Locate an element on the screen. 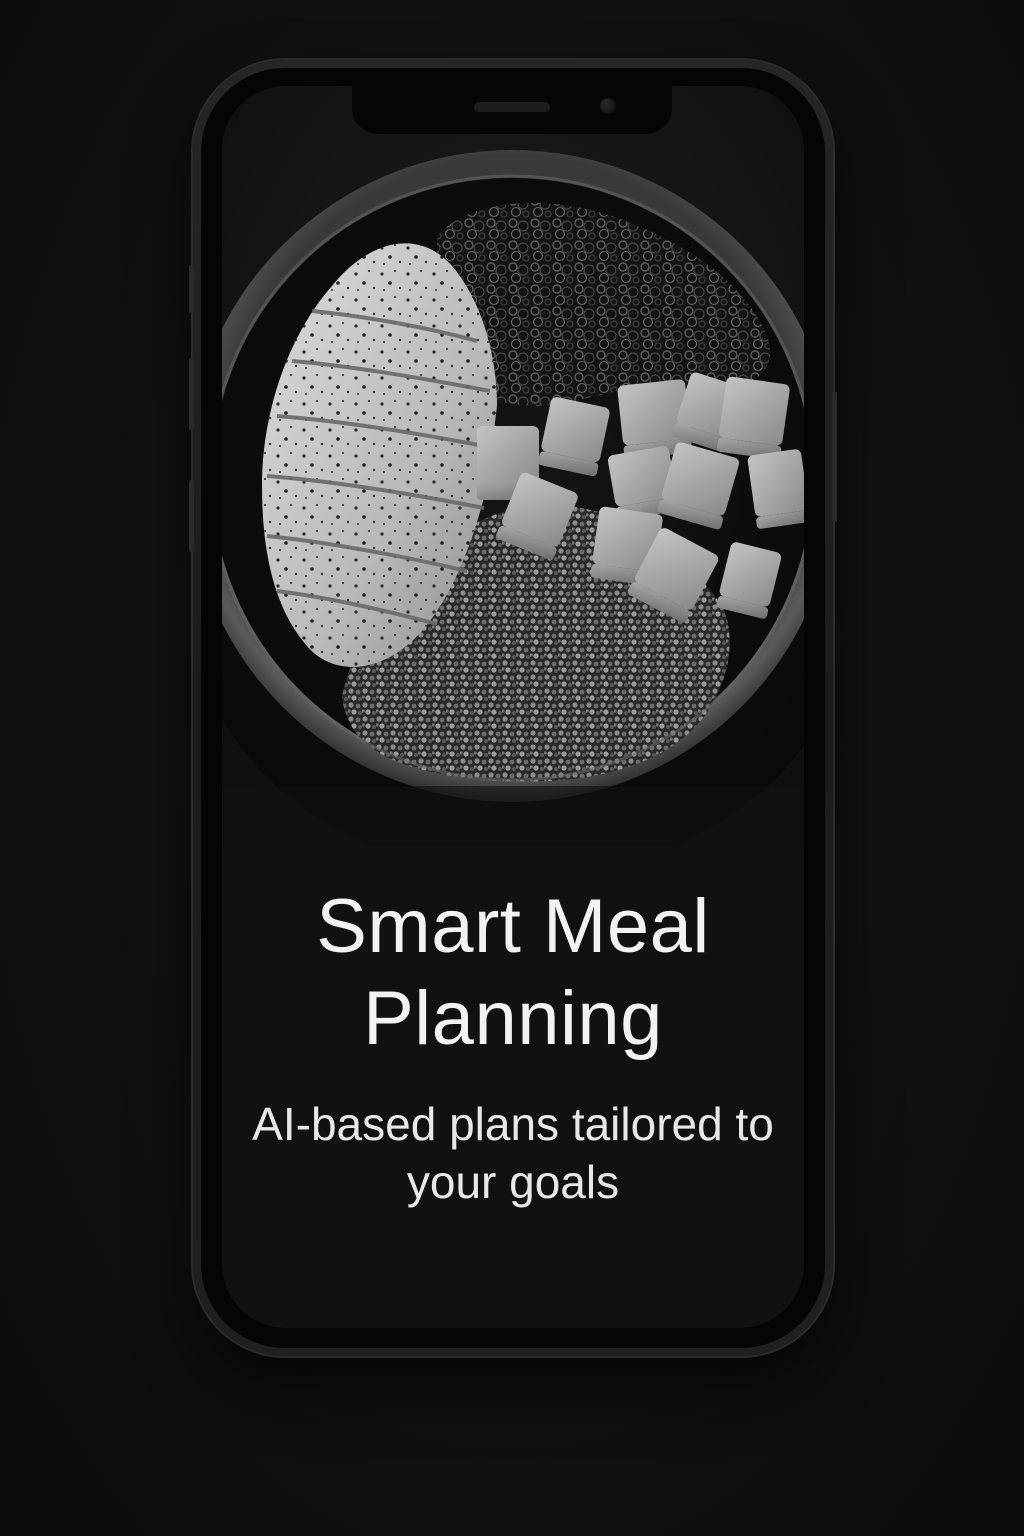 The height and width of the screenshot is (1536, 1024). page-subtitle: AI-based plans tailored to your goals is located at coordinates (513, 1153).